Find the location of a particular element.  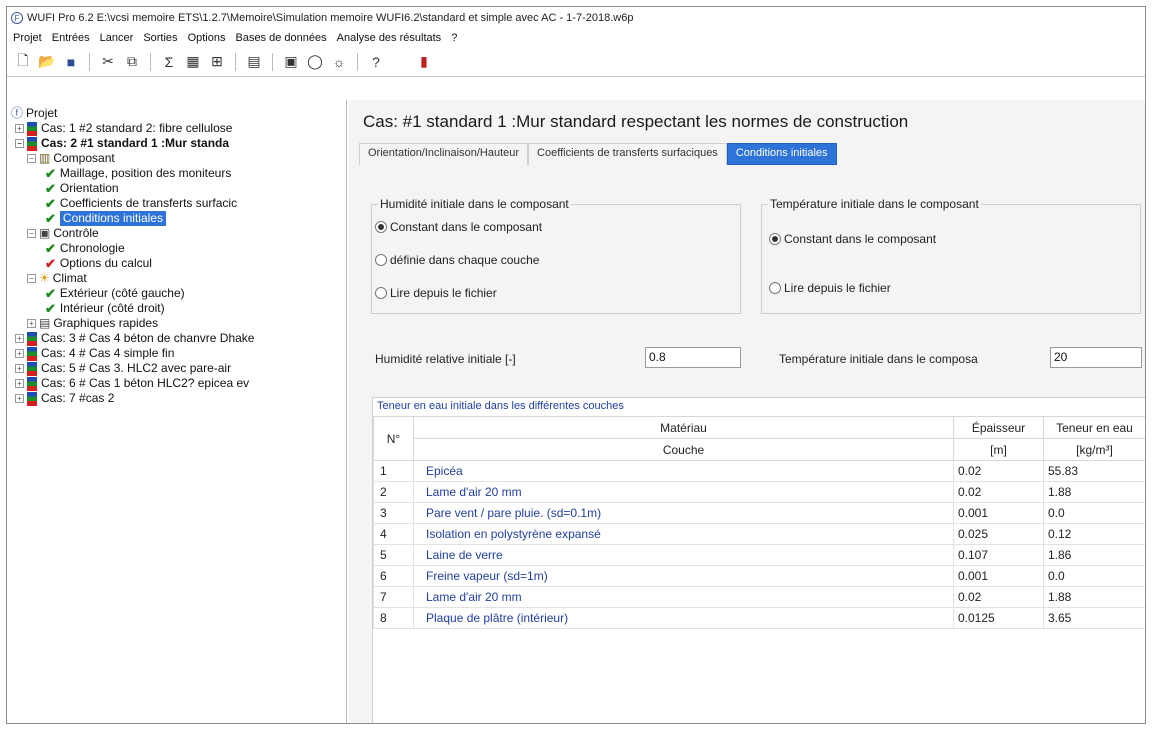

tree-orientation: ✔ Orientation is located at coordinates (176, 188).